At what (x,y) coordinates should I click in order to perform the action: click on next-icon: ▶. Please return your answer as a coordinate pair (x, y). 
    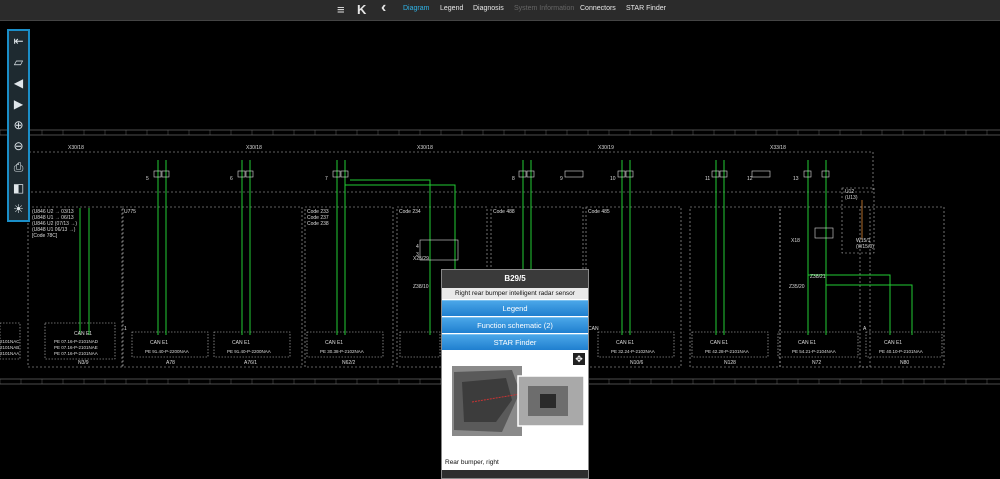
    Looking at the image, I should click on (18, 104).